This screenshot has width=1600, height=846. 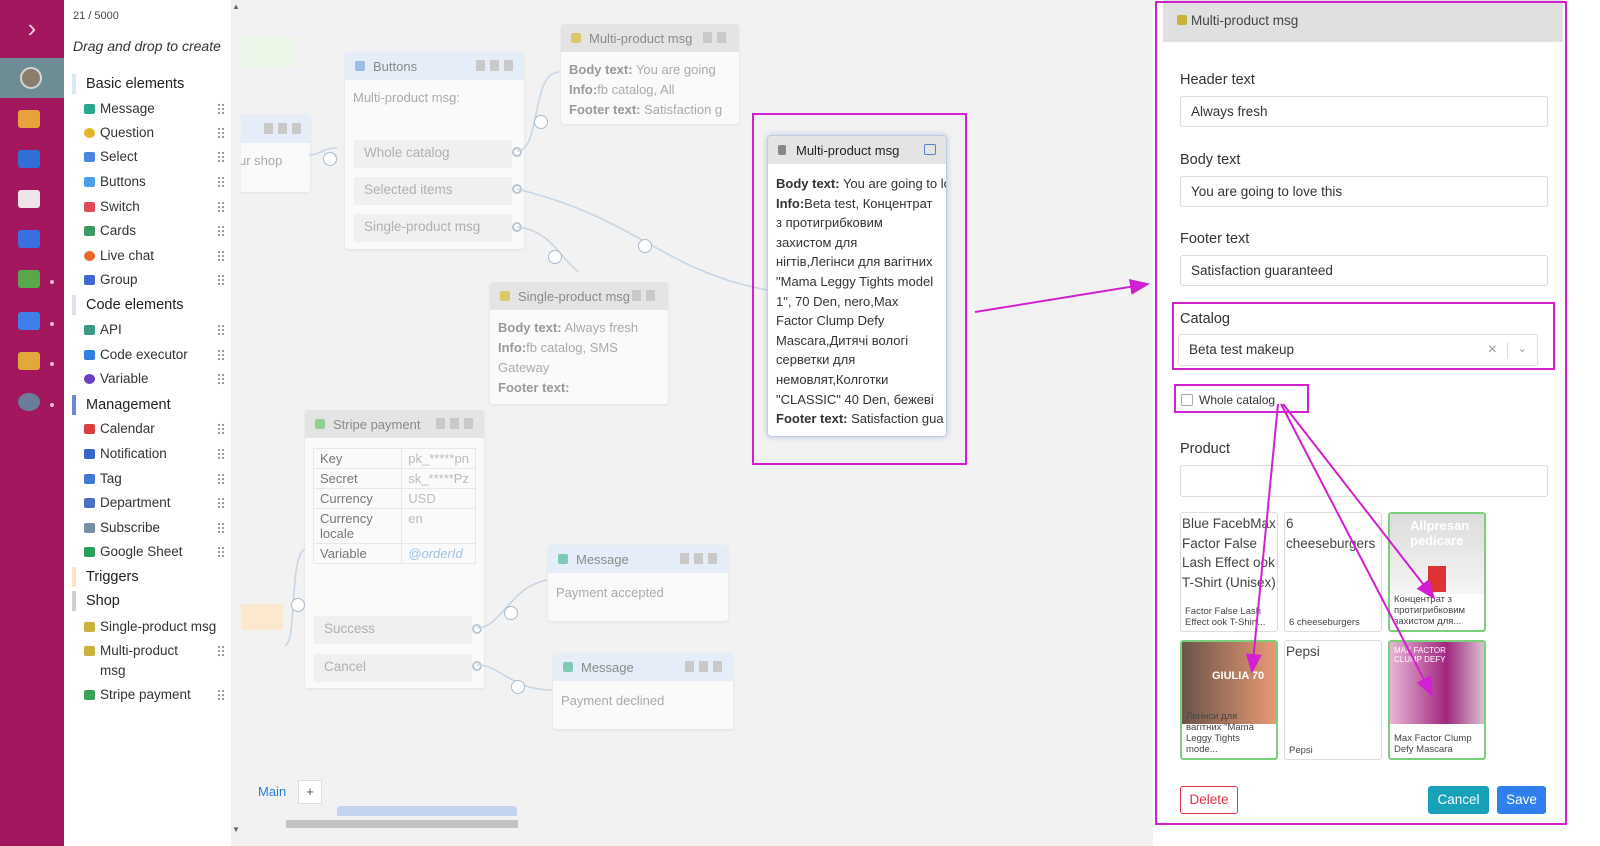 What do you see at coordinates (121, 405) in the screenshot?
I see `section-management: Management` at bounding box center [121, 405].